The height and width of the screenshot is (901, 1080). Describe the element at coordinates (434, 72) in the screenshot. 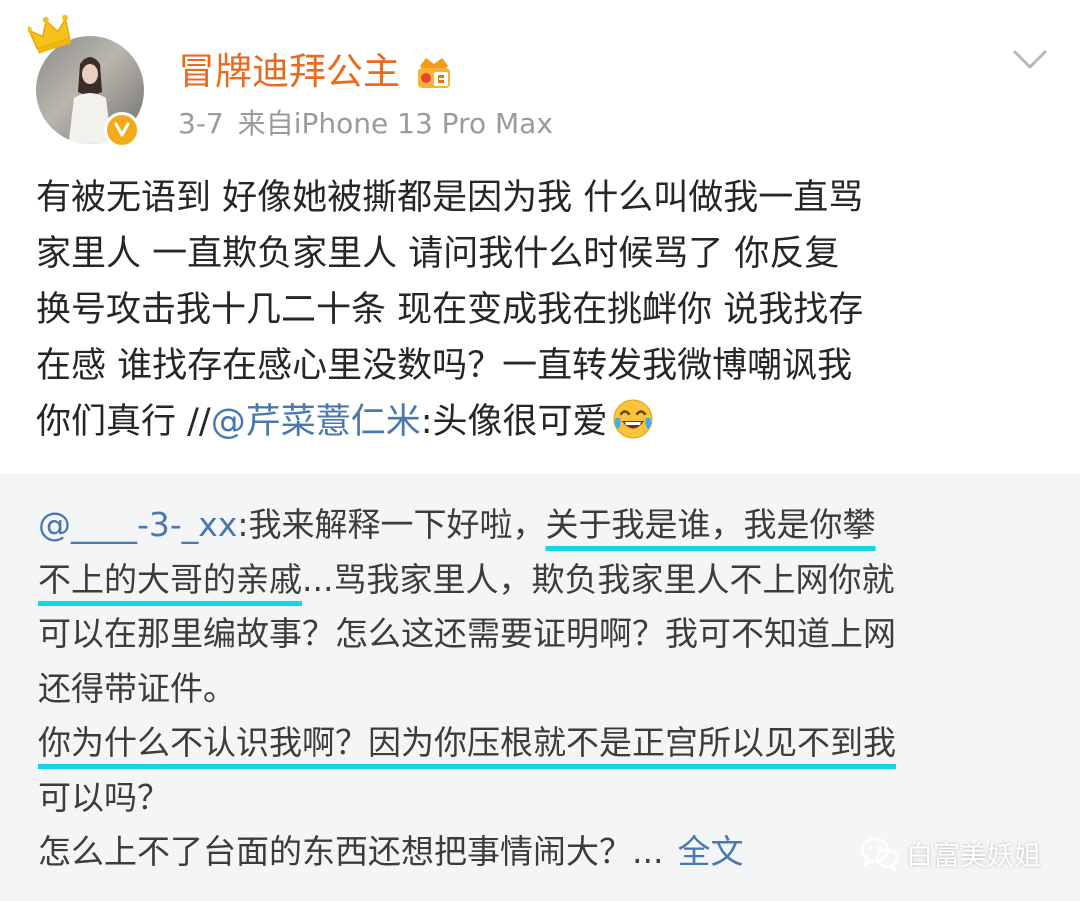

I see `member-badge-icon` at that location.